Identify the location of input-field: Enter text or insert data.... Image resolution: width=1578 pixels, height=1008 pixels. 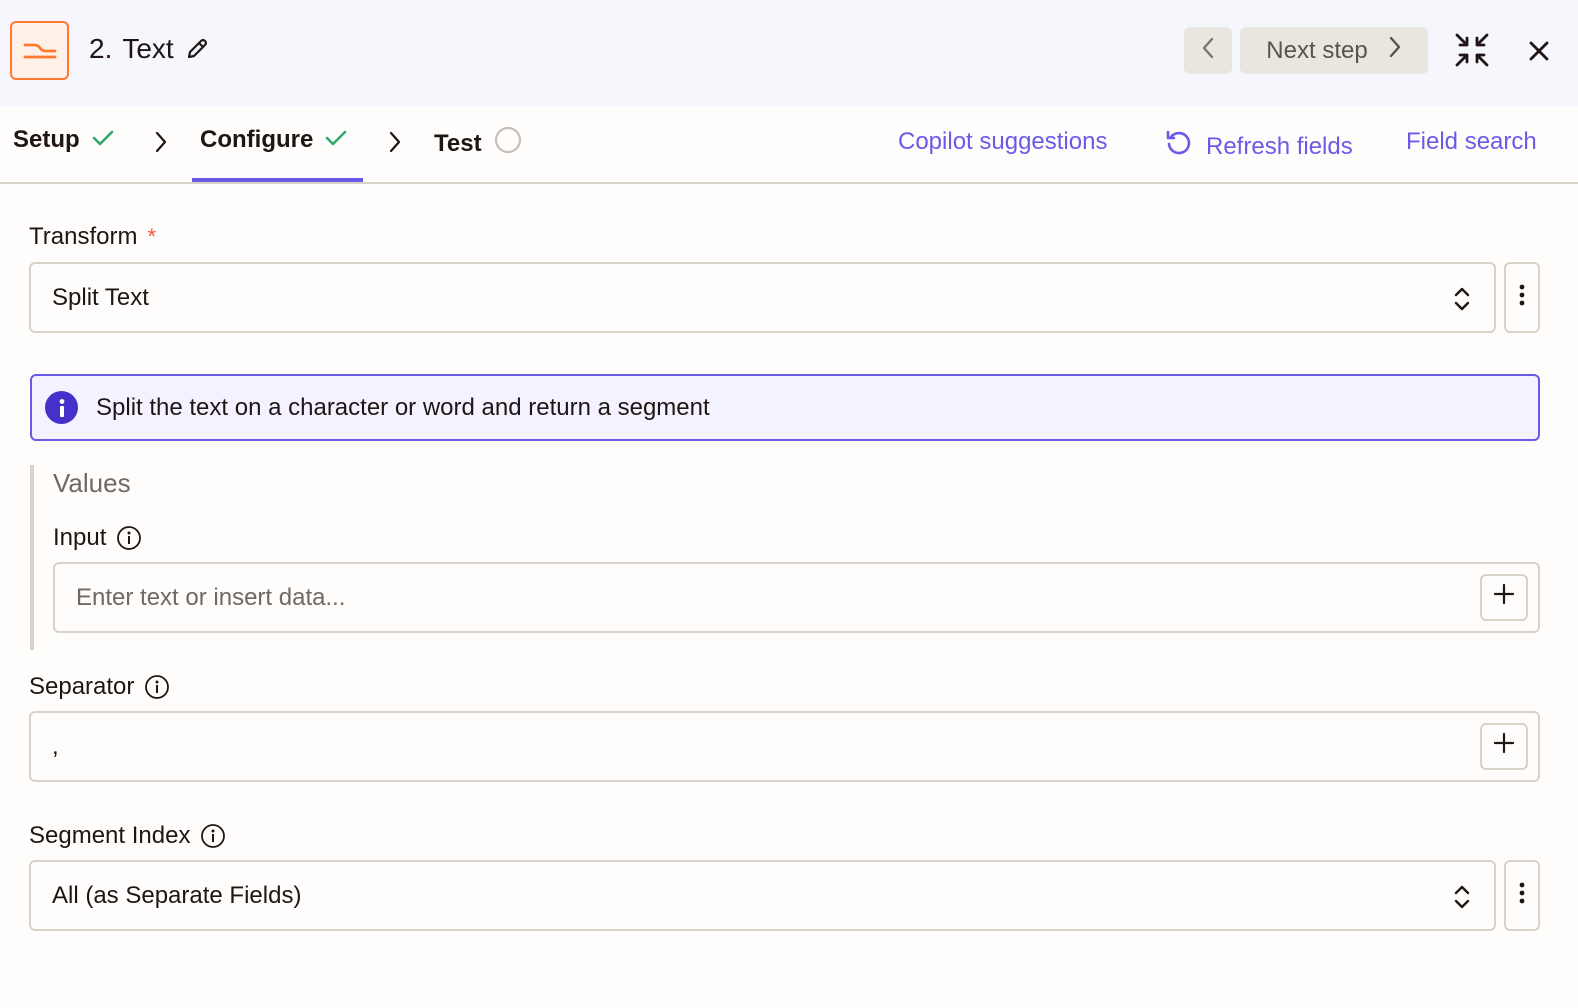
(796, 597).